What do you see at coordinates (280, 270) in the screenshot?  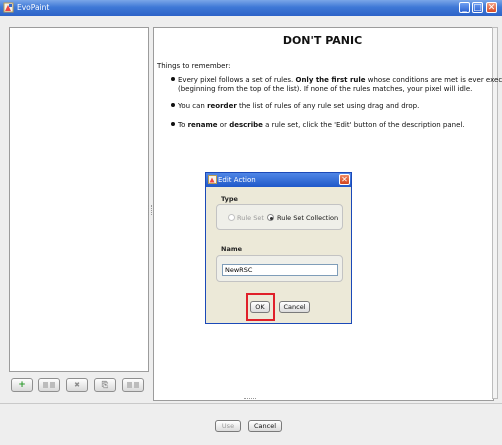 I see `name-input` at bounding box center [280, 270].